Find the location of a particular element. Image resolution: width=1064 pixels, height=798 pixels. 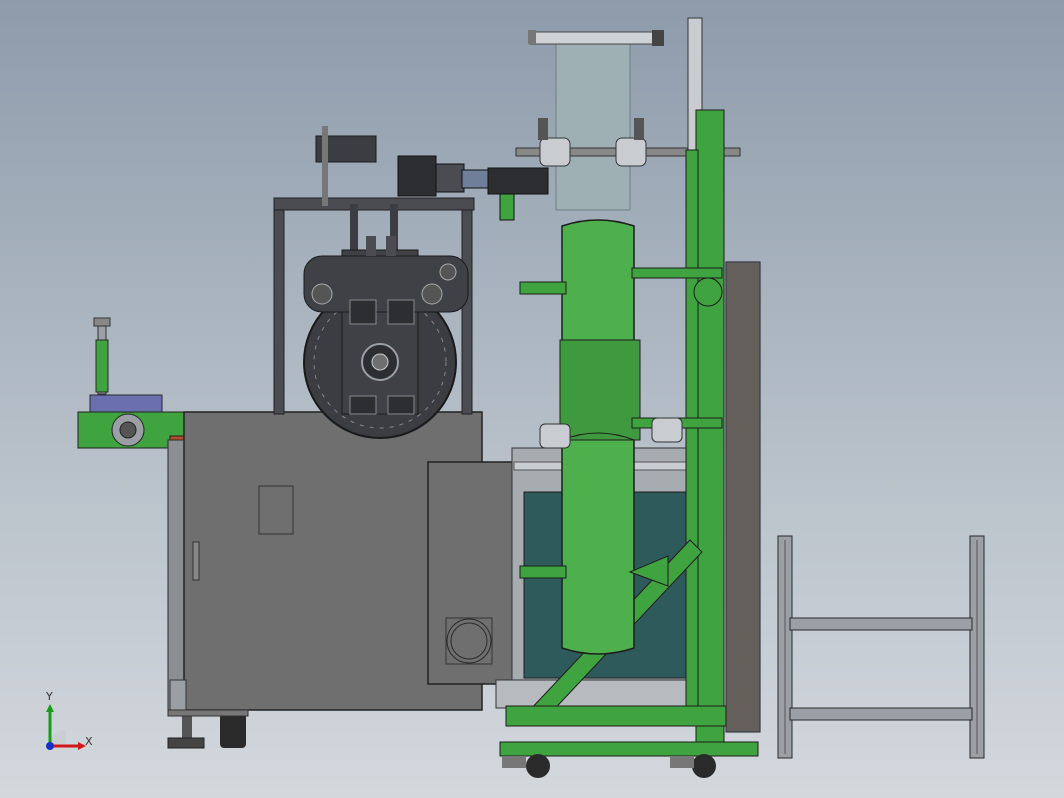

x-axis-label: X is located at coordinates (89, 741).